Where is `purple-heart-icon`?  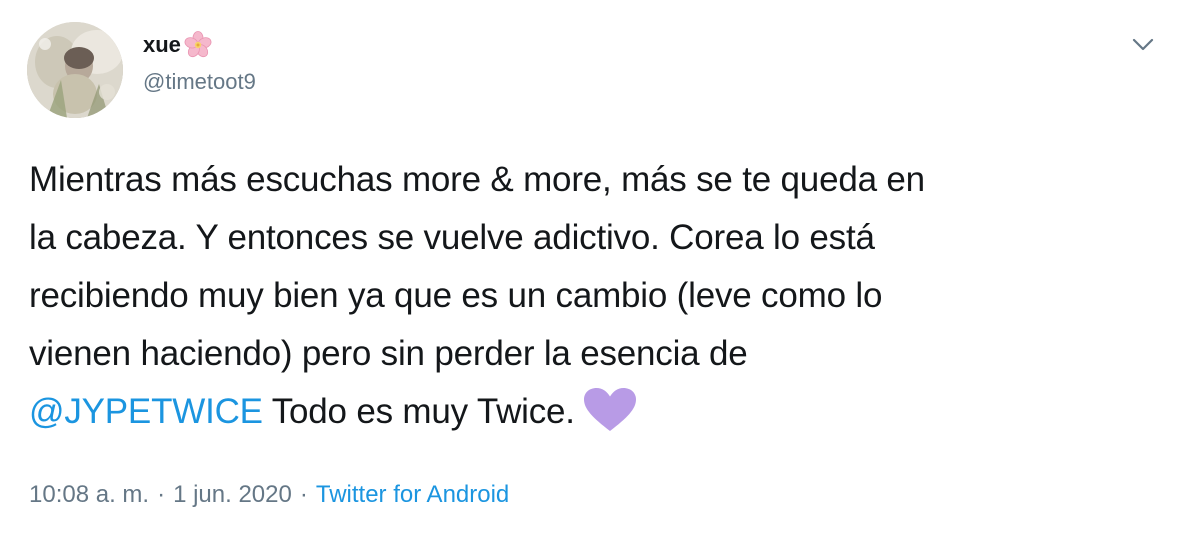 purple-heart-icon is located at coordinates (610, 410).